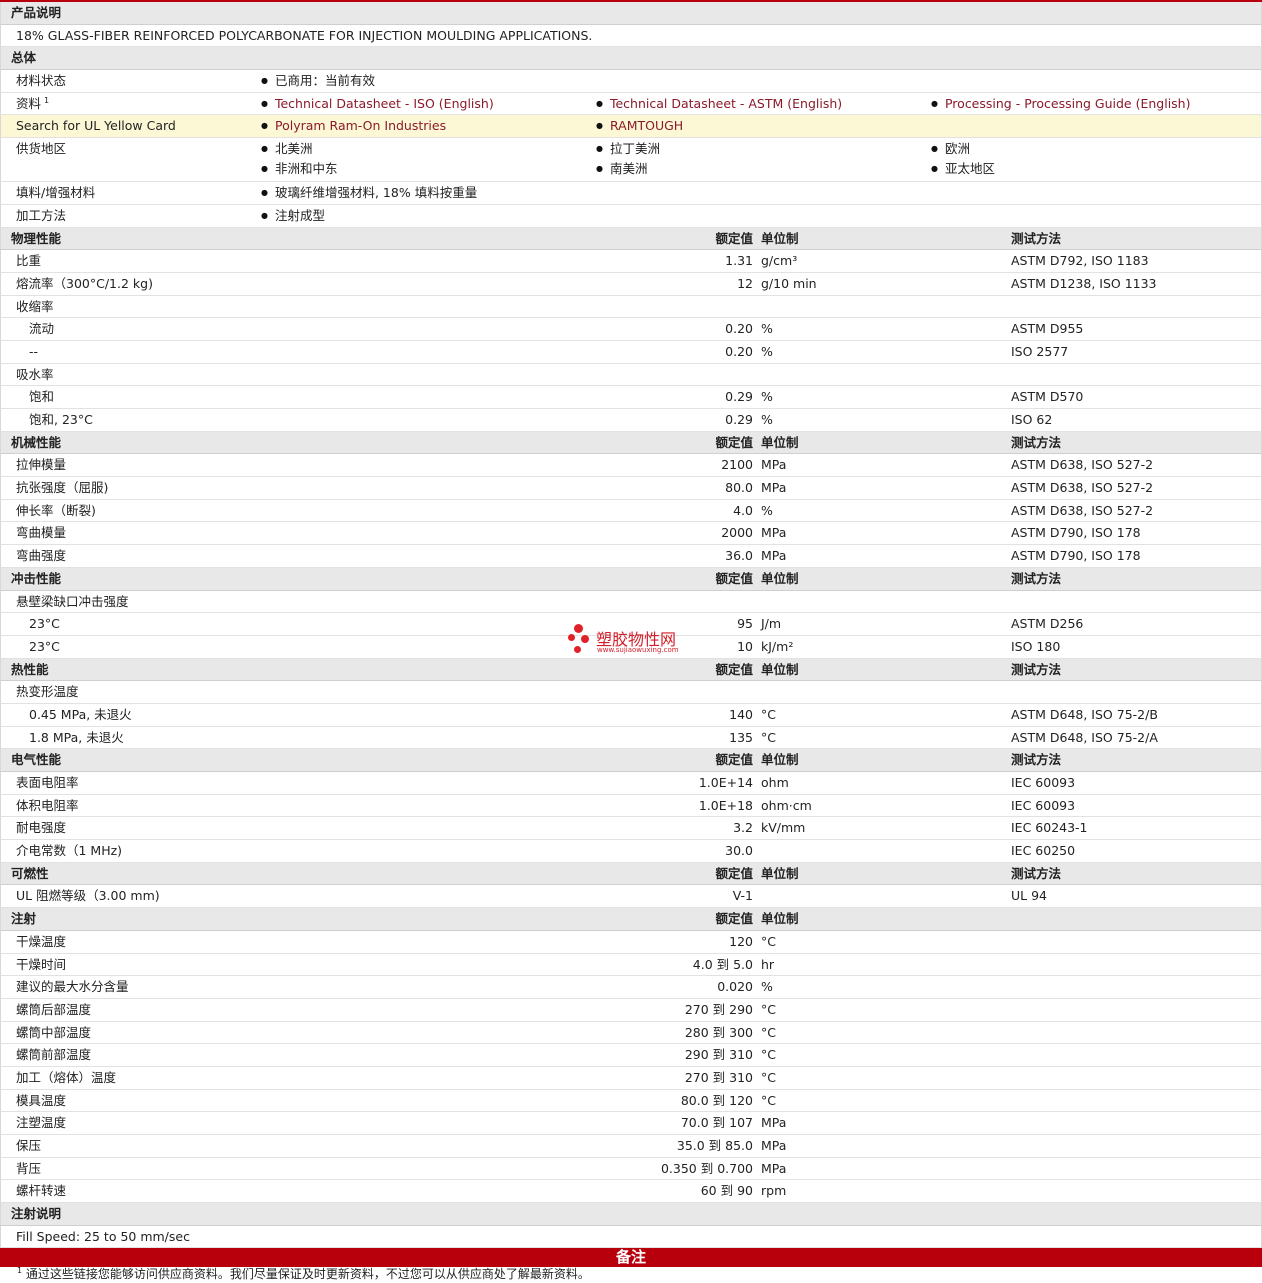 This screenshot has height=1283, width=1262. Describe the element at coordinates (41, 149) in the screenshot. I see `regions-label: 供货地区` at that location.